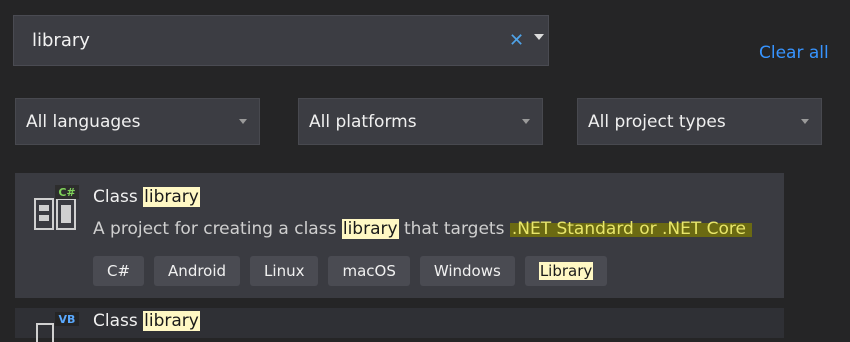  I want to click on clear-all-link: Clear all, so click(794, 53).